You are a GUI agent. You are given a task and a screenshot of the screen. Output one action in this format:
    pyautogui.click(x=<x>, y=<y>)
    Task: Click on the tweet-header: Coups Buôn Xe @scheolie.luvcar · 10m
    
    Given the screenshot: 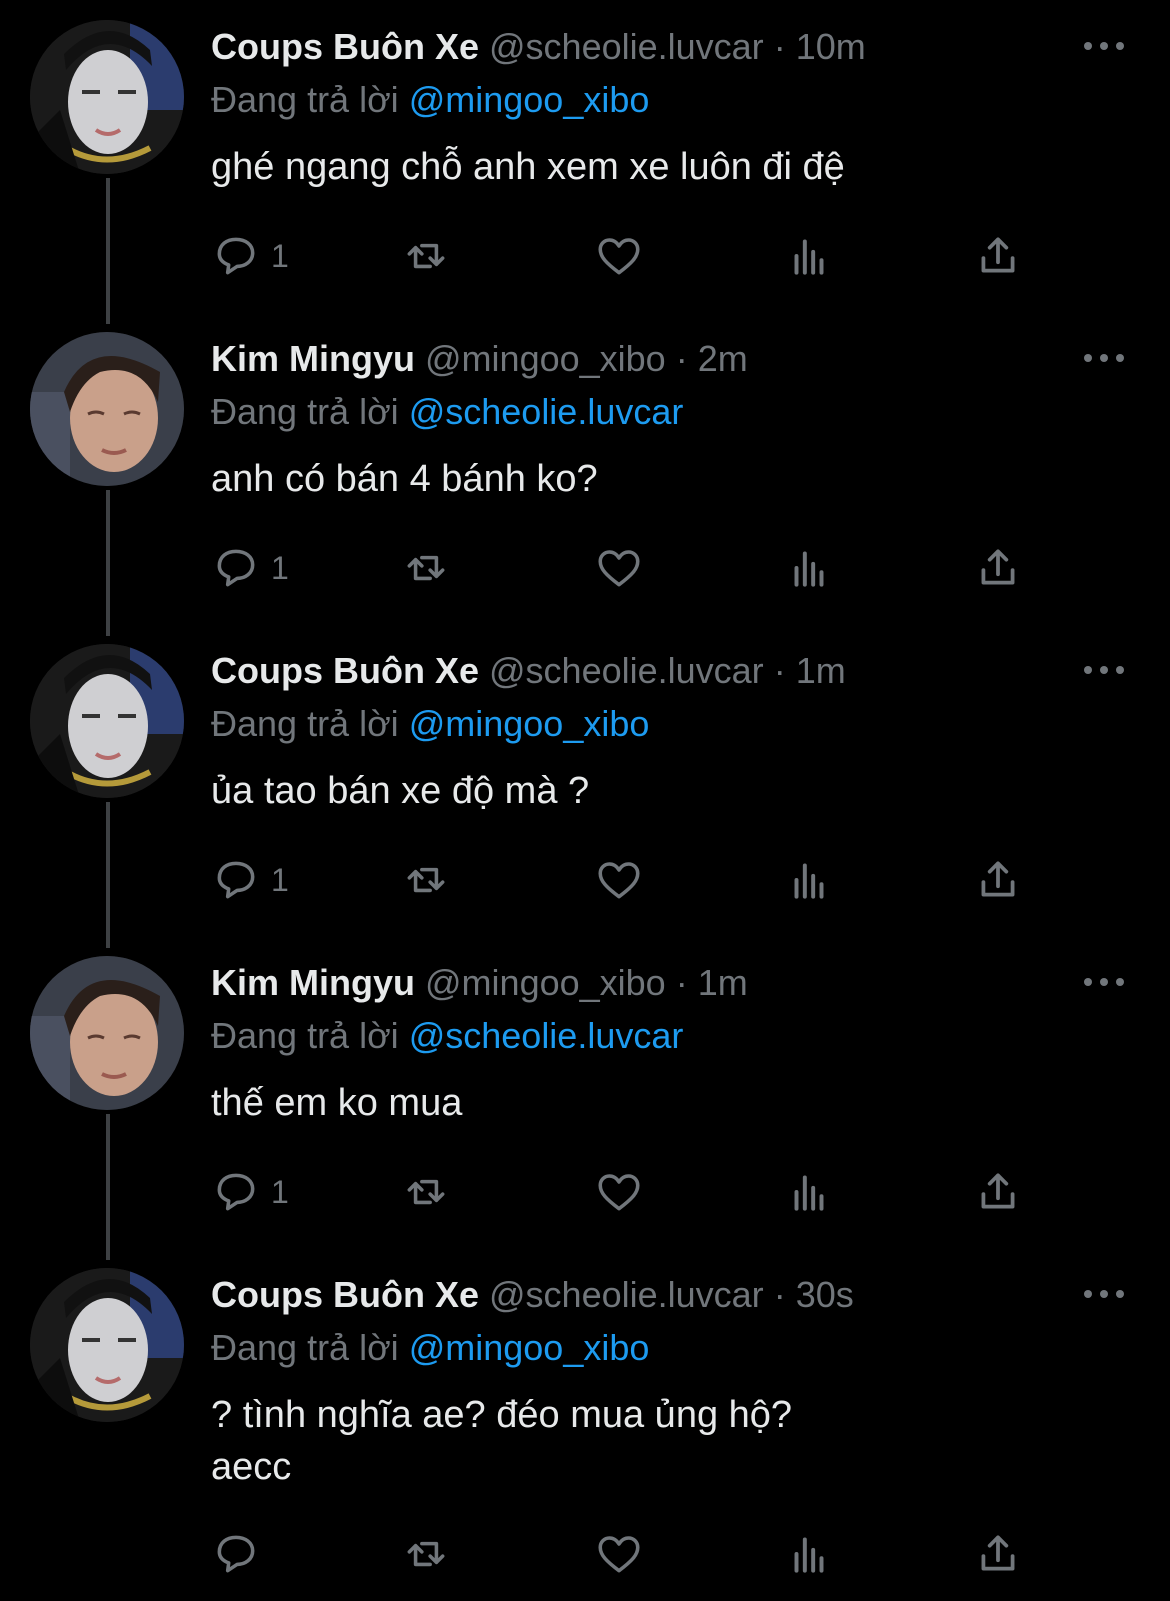 What is the action you would take?
    pyautogui.click(x=538, y=47)
    